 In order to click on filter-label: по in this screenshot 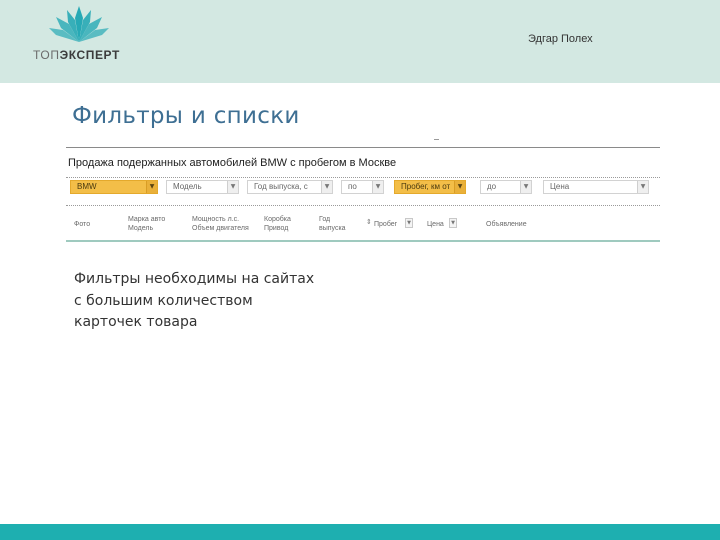, I will do `click(352, 186)`.